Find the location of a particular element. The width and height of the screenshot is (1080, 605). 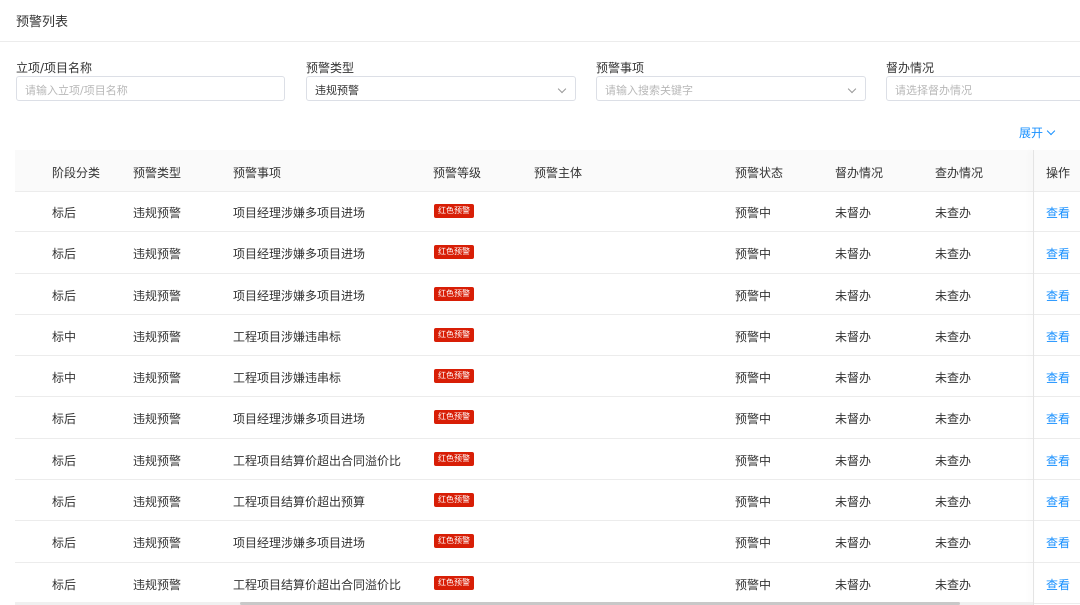

page-title: 预警列表 is located at coordinates (42, 22).